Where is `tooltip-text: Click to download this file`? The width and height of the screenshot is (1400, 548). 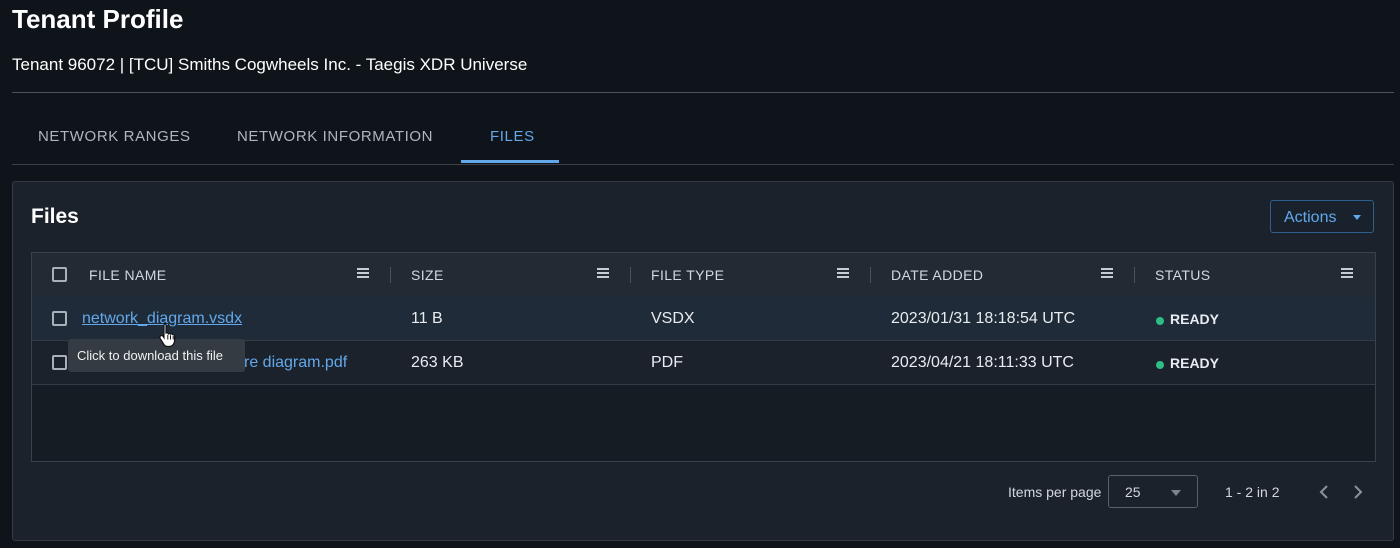
tooltip-text: Click to download this file is located at coordinates (150, 355).